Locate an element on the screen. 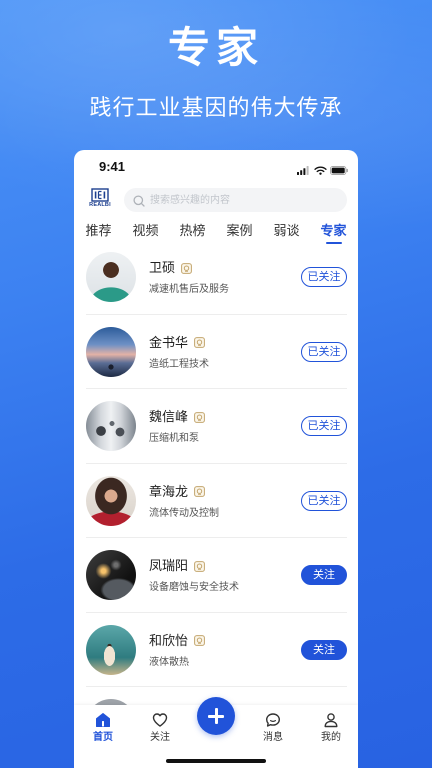  expert-name-line: 卫硕 is located at coordinates (170, 268).